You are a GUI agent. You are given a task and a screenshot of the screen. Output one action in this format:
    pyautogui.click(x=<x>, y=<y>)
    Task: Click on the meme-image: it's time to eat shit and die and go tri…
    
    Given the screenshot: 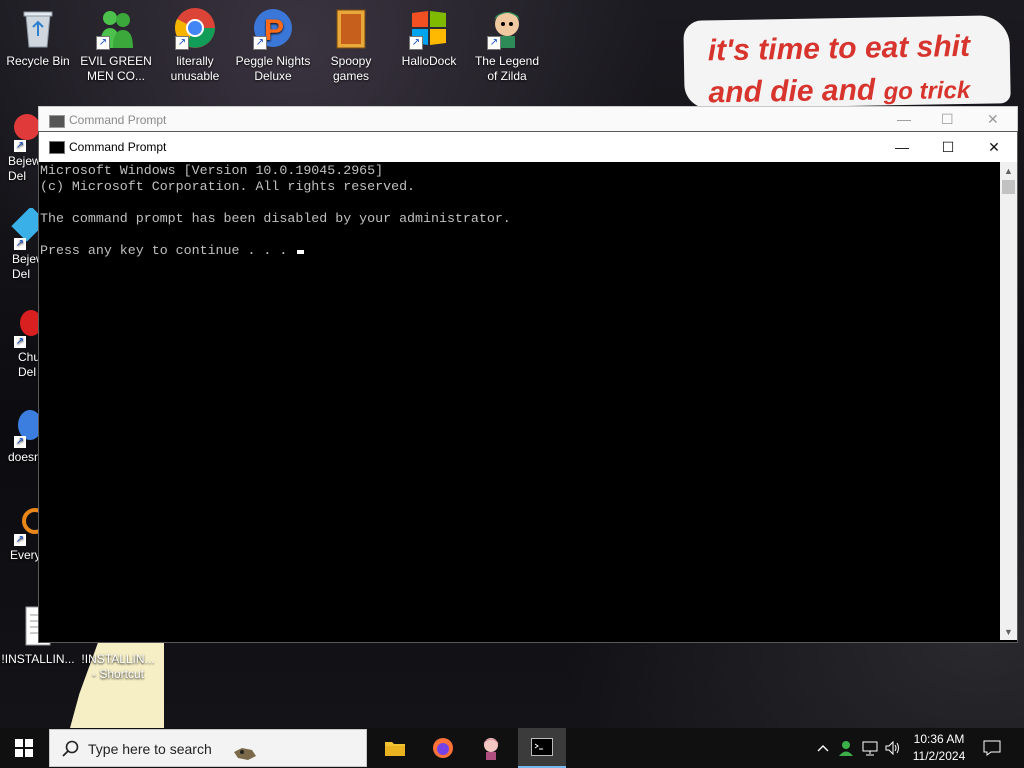 What is the action you would take?
    pyautogui.click(x=847, y=62)
    